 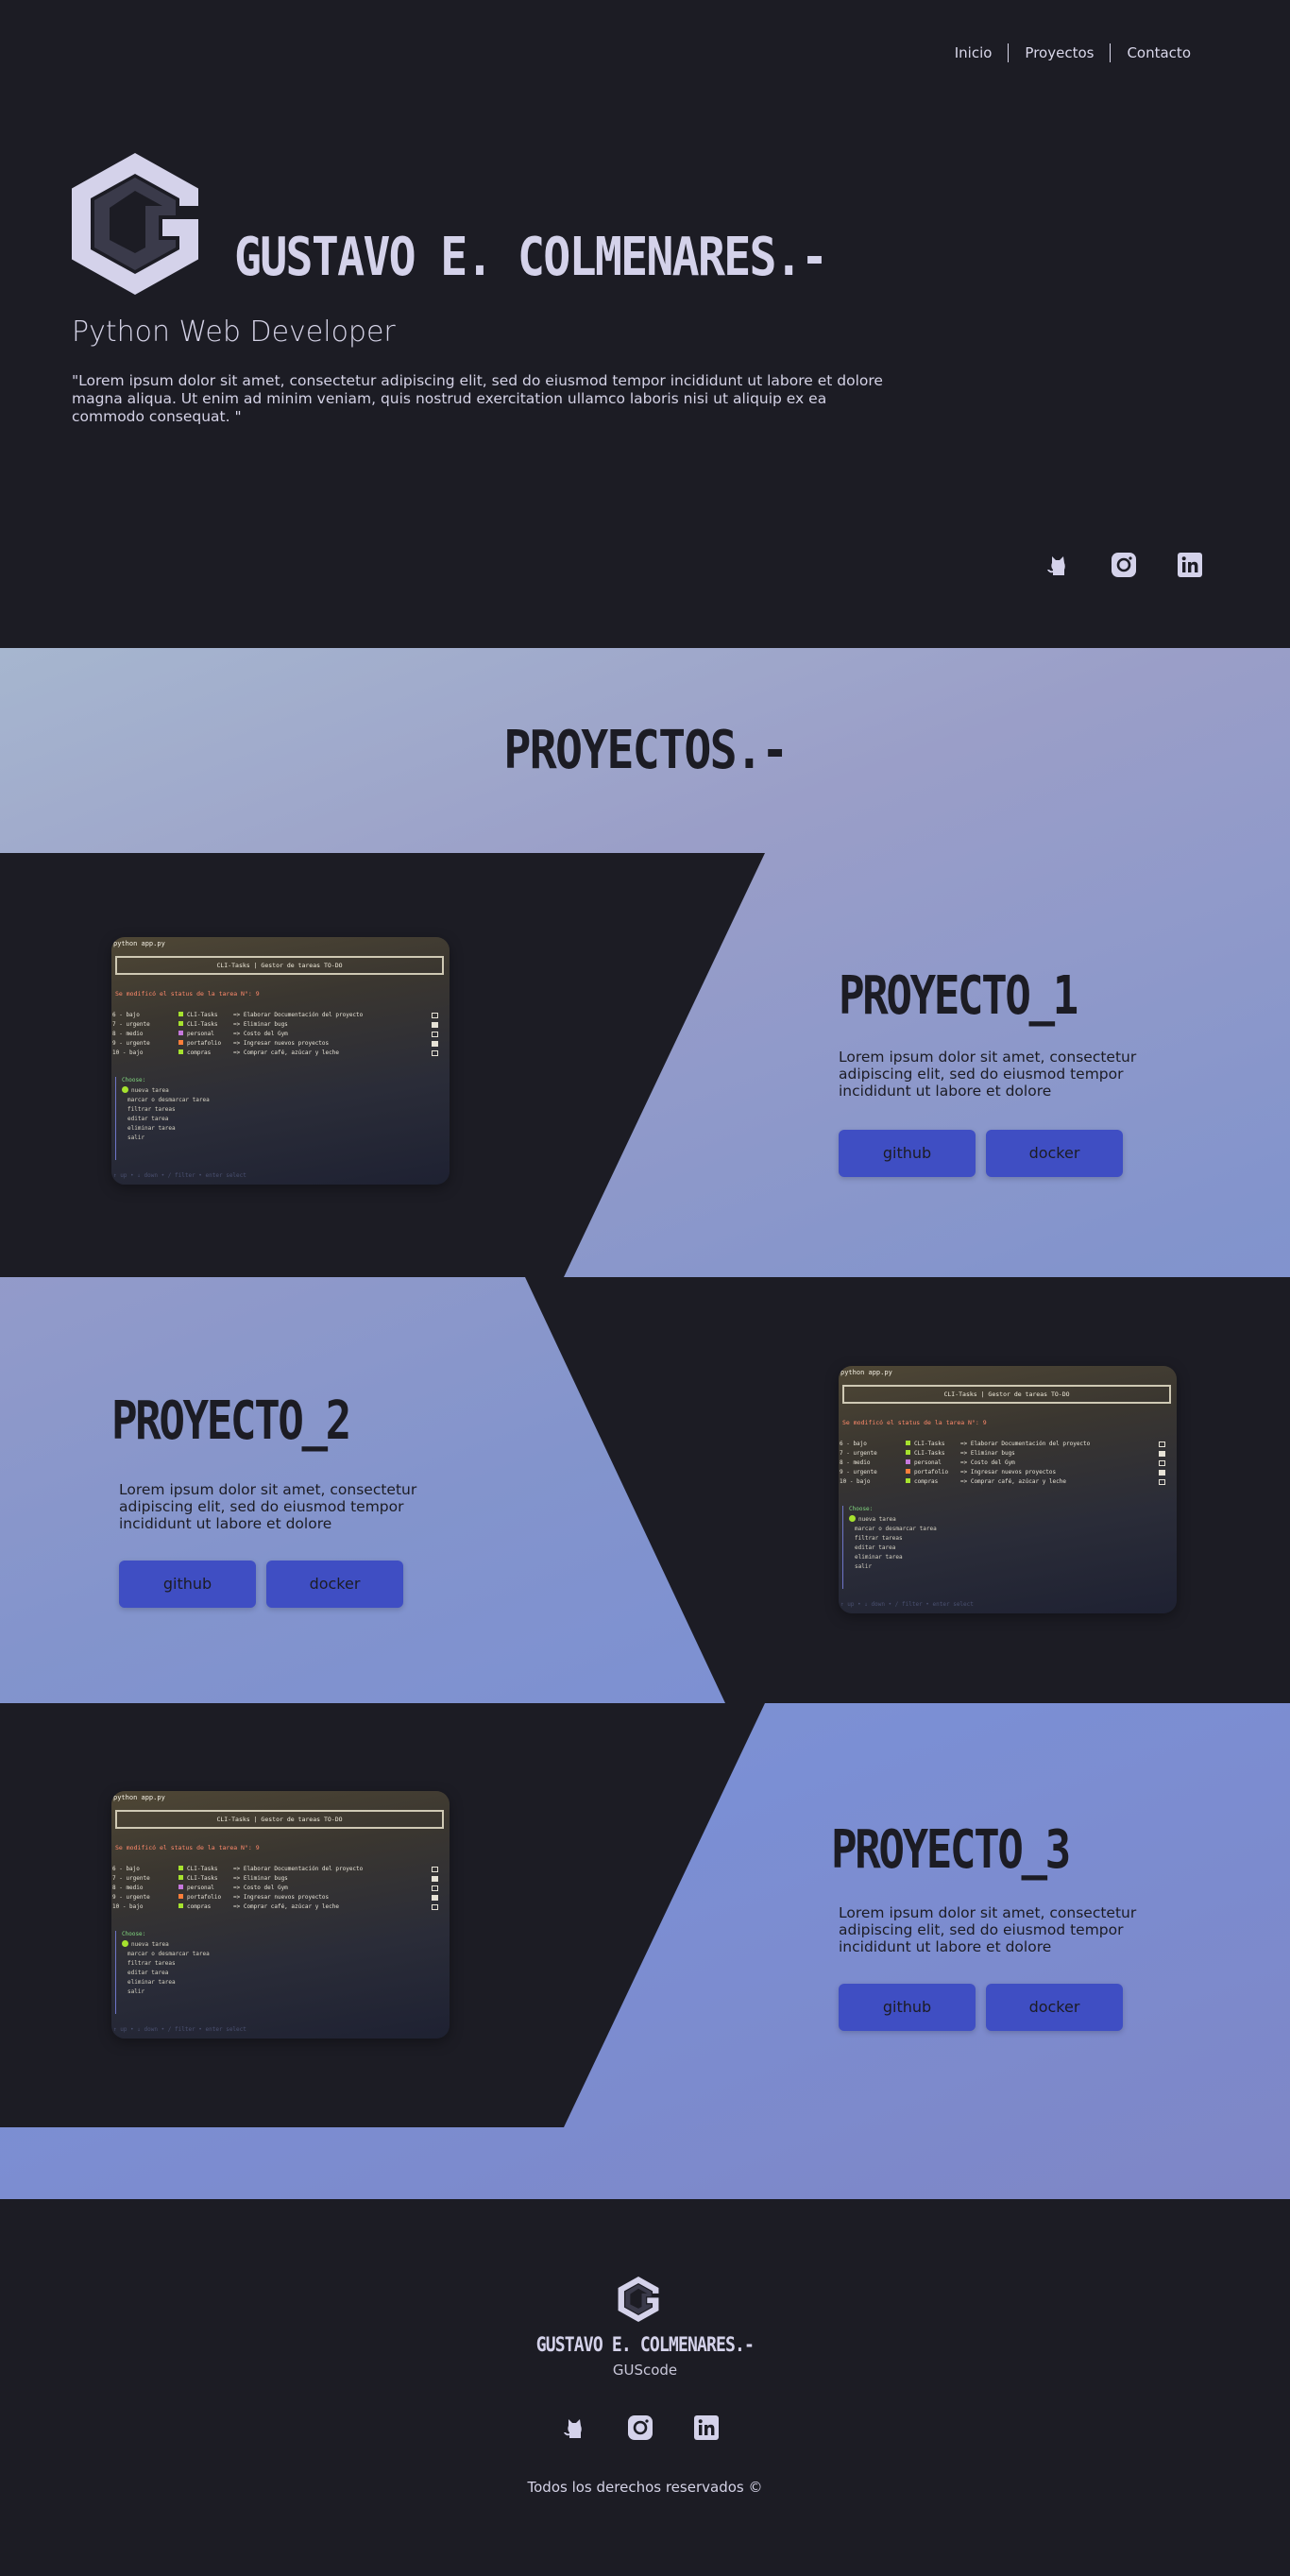 I want to click on task-description: => Eliminar bugs, so click(x=987, y=1453).